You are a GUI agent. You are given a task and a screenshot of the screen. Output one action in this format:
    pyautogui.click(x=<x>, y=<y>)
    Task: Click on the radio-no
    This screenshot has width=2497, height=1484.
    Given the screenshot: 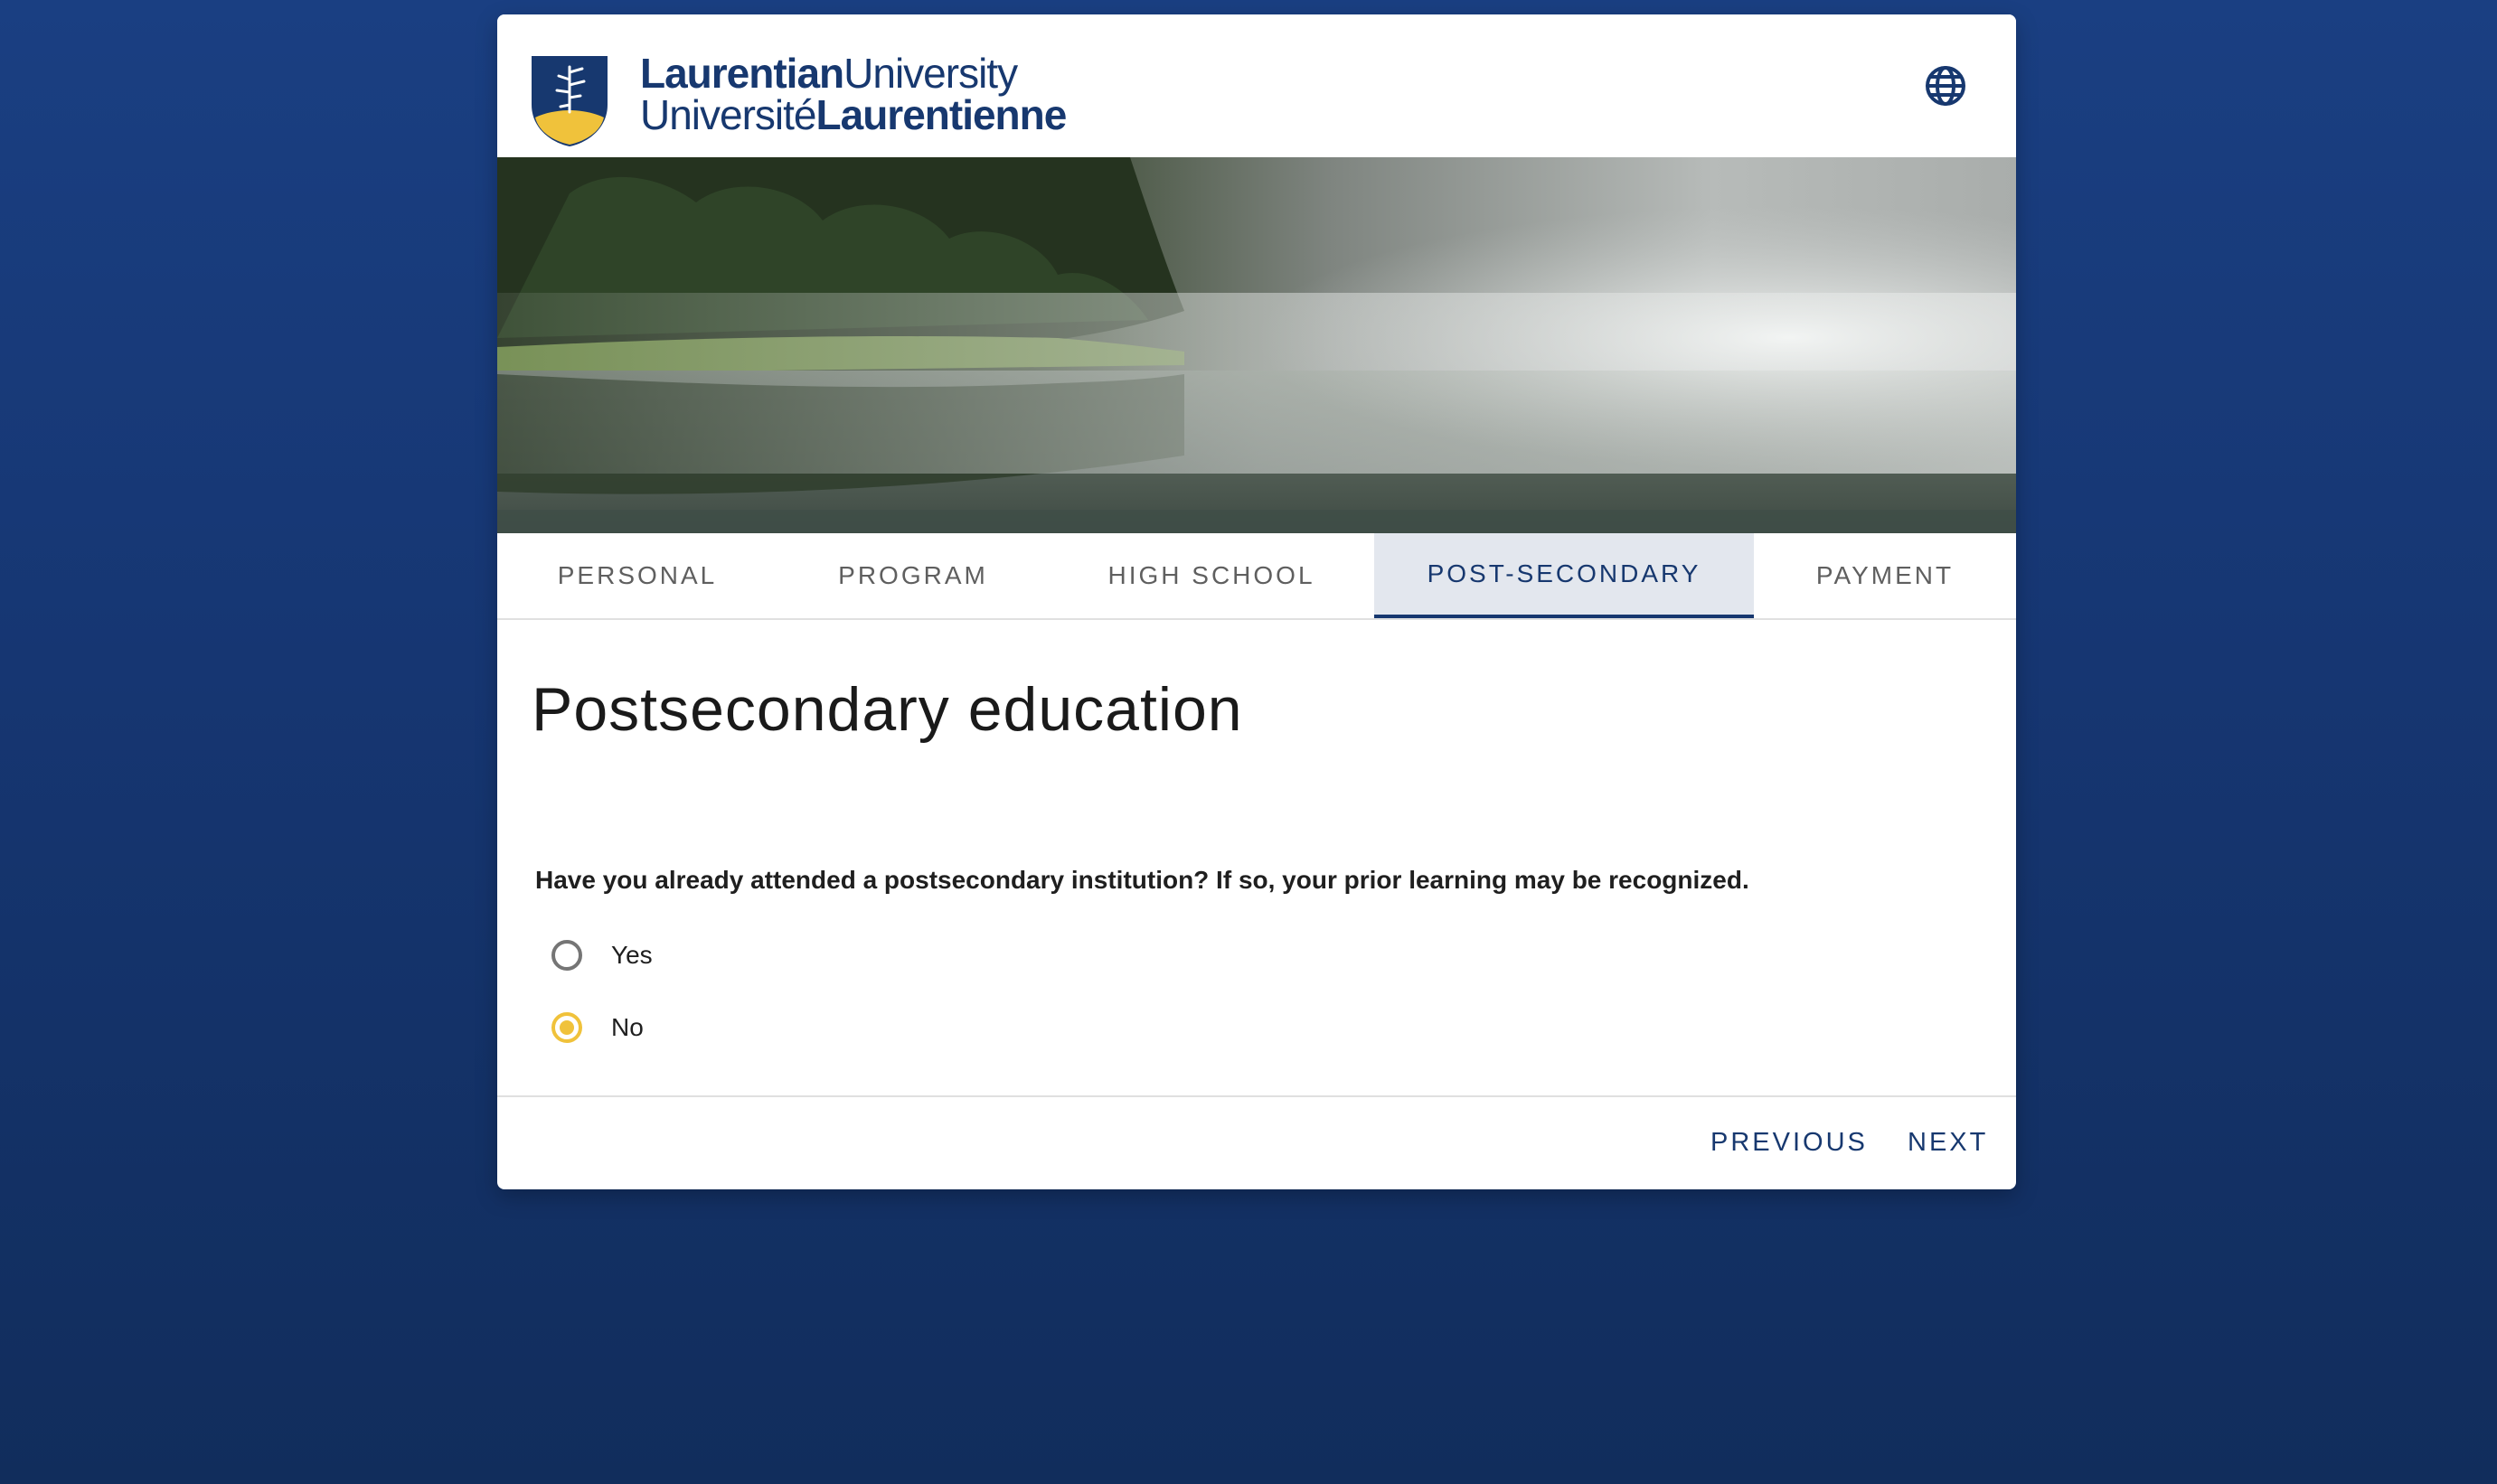 What is the action you would take?
    pyautogui.click(x=566, y=1028)
    